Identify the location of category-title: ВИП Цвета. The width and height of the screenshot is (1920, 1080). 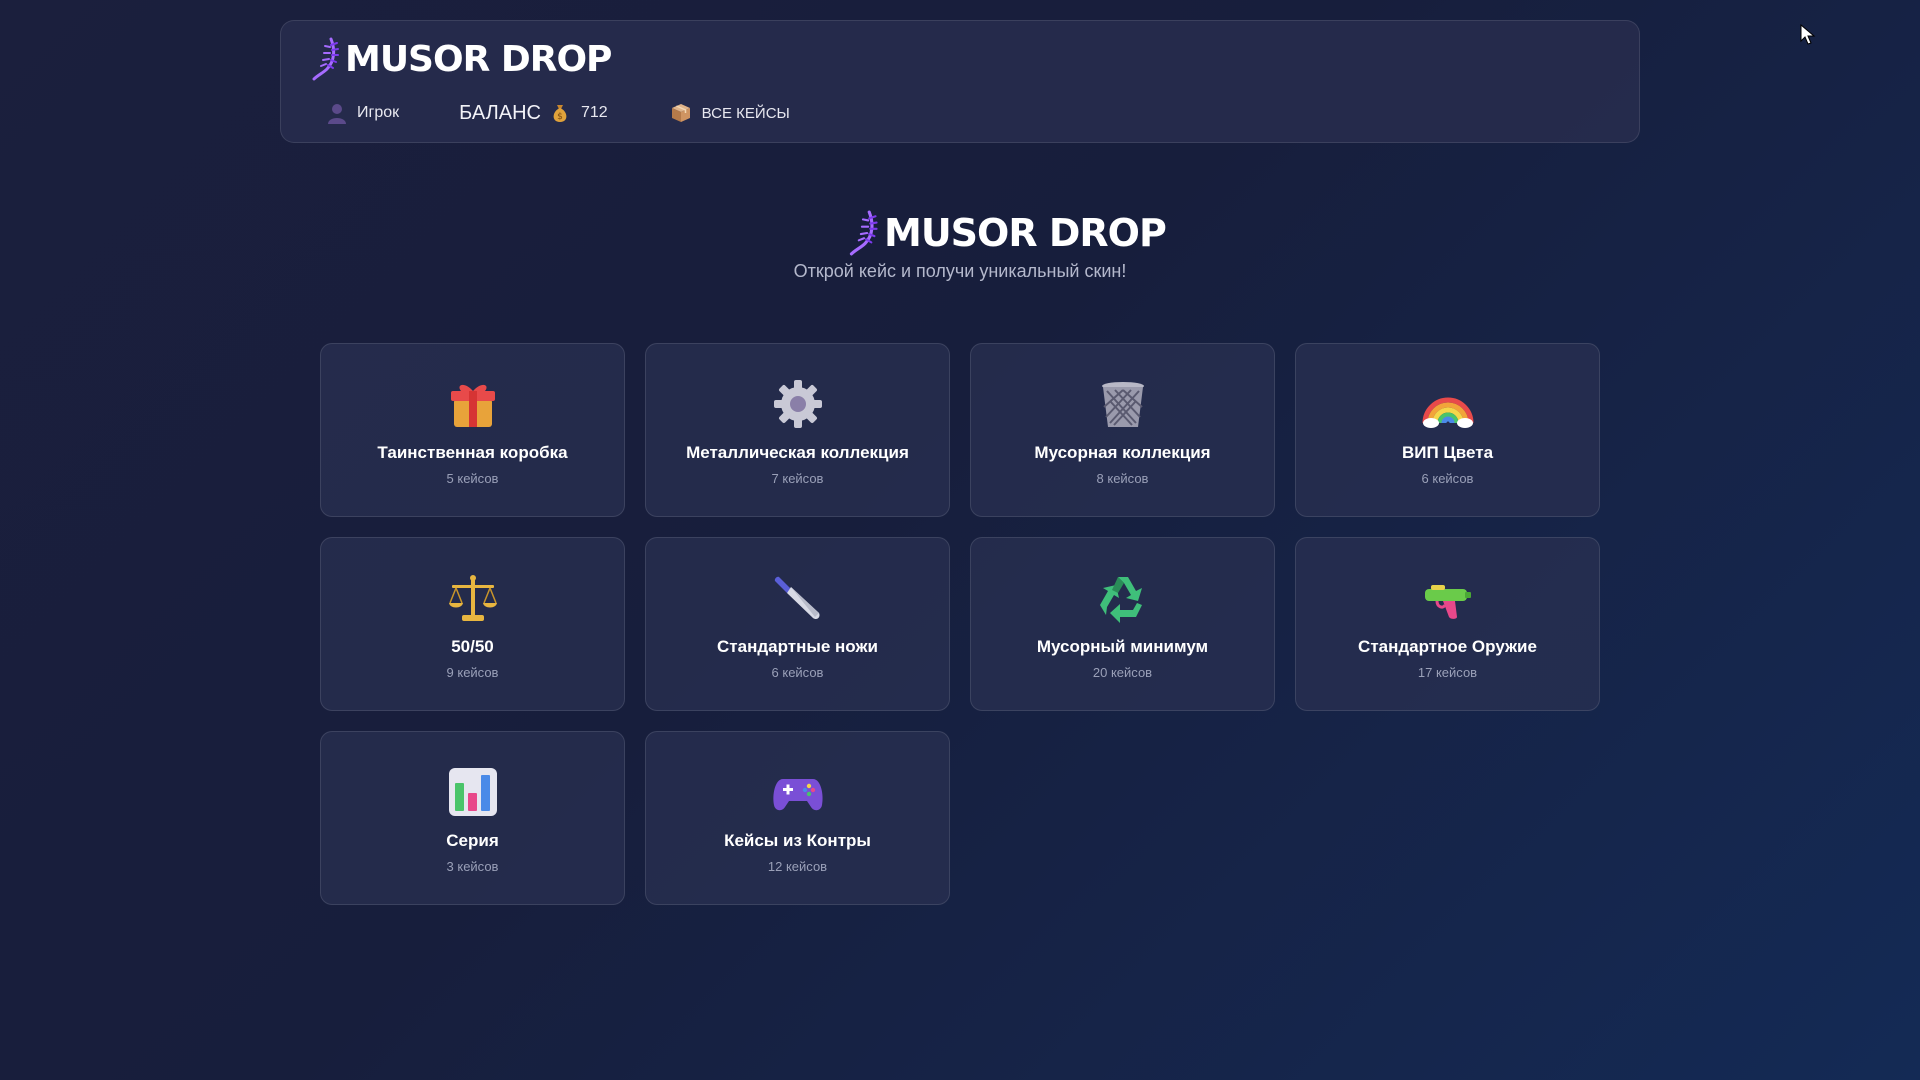
(1447, 452).